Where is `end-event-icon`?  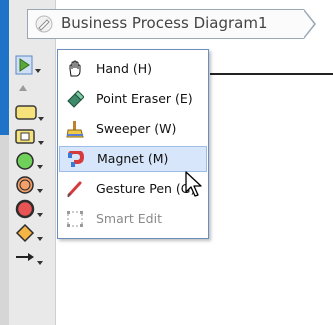 end-event-icon is located at coordinates (31, 209).